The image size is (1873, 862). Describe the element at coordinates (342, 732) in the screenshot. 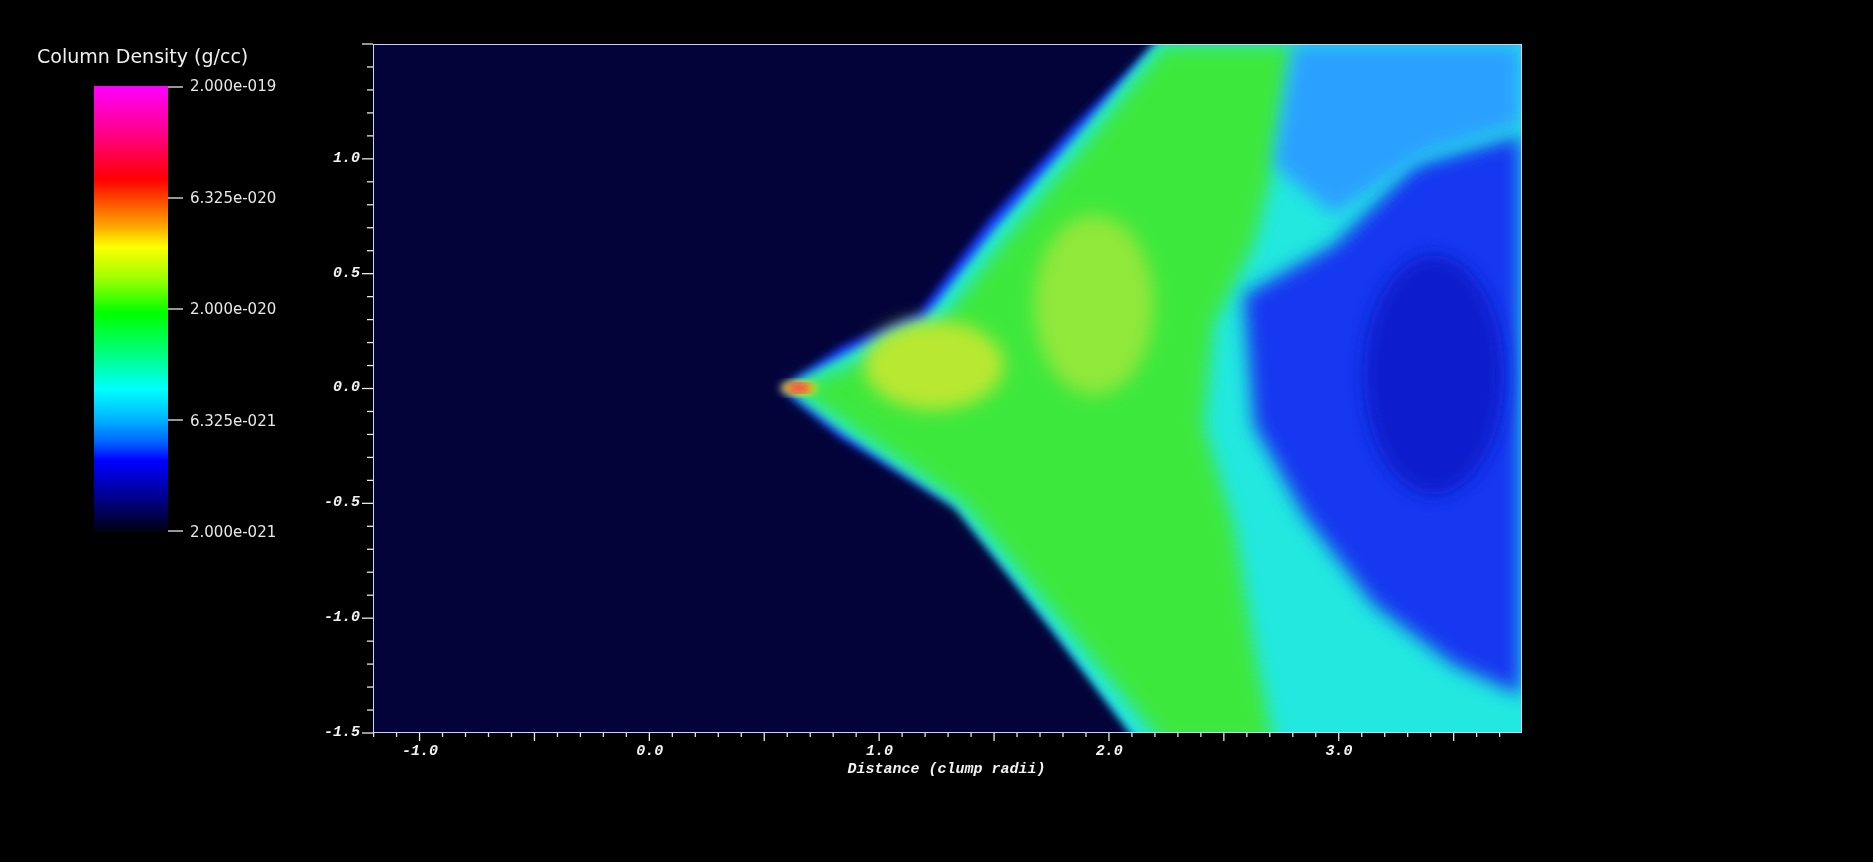

I see `y-tick-label: -1.5` at that location.